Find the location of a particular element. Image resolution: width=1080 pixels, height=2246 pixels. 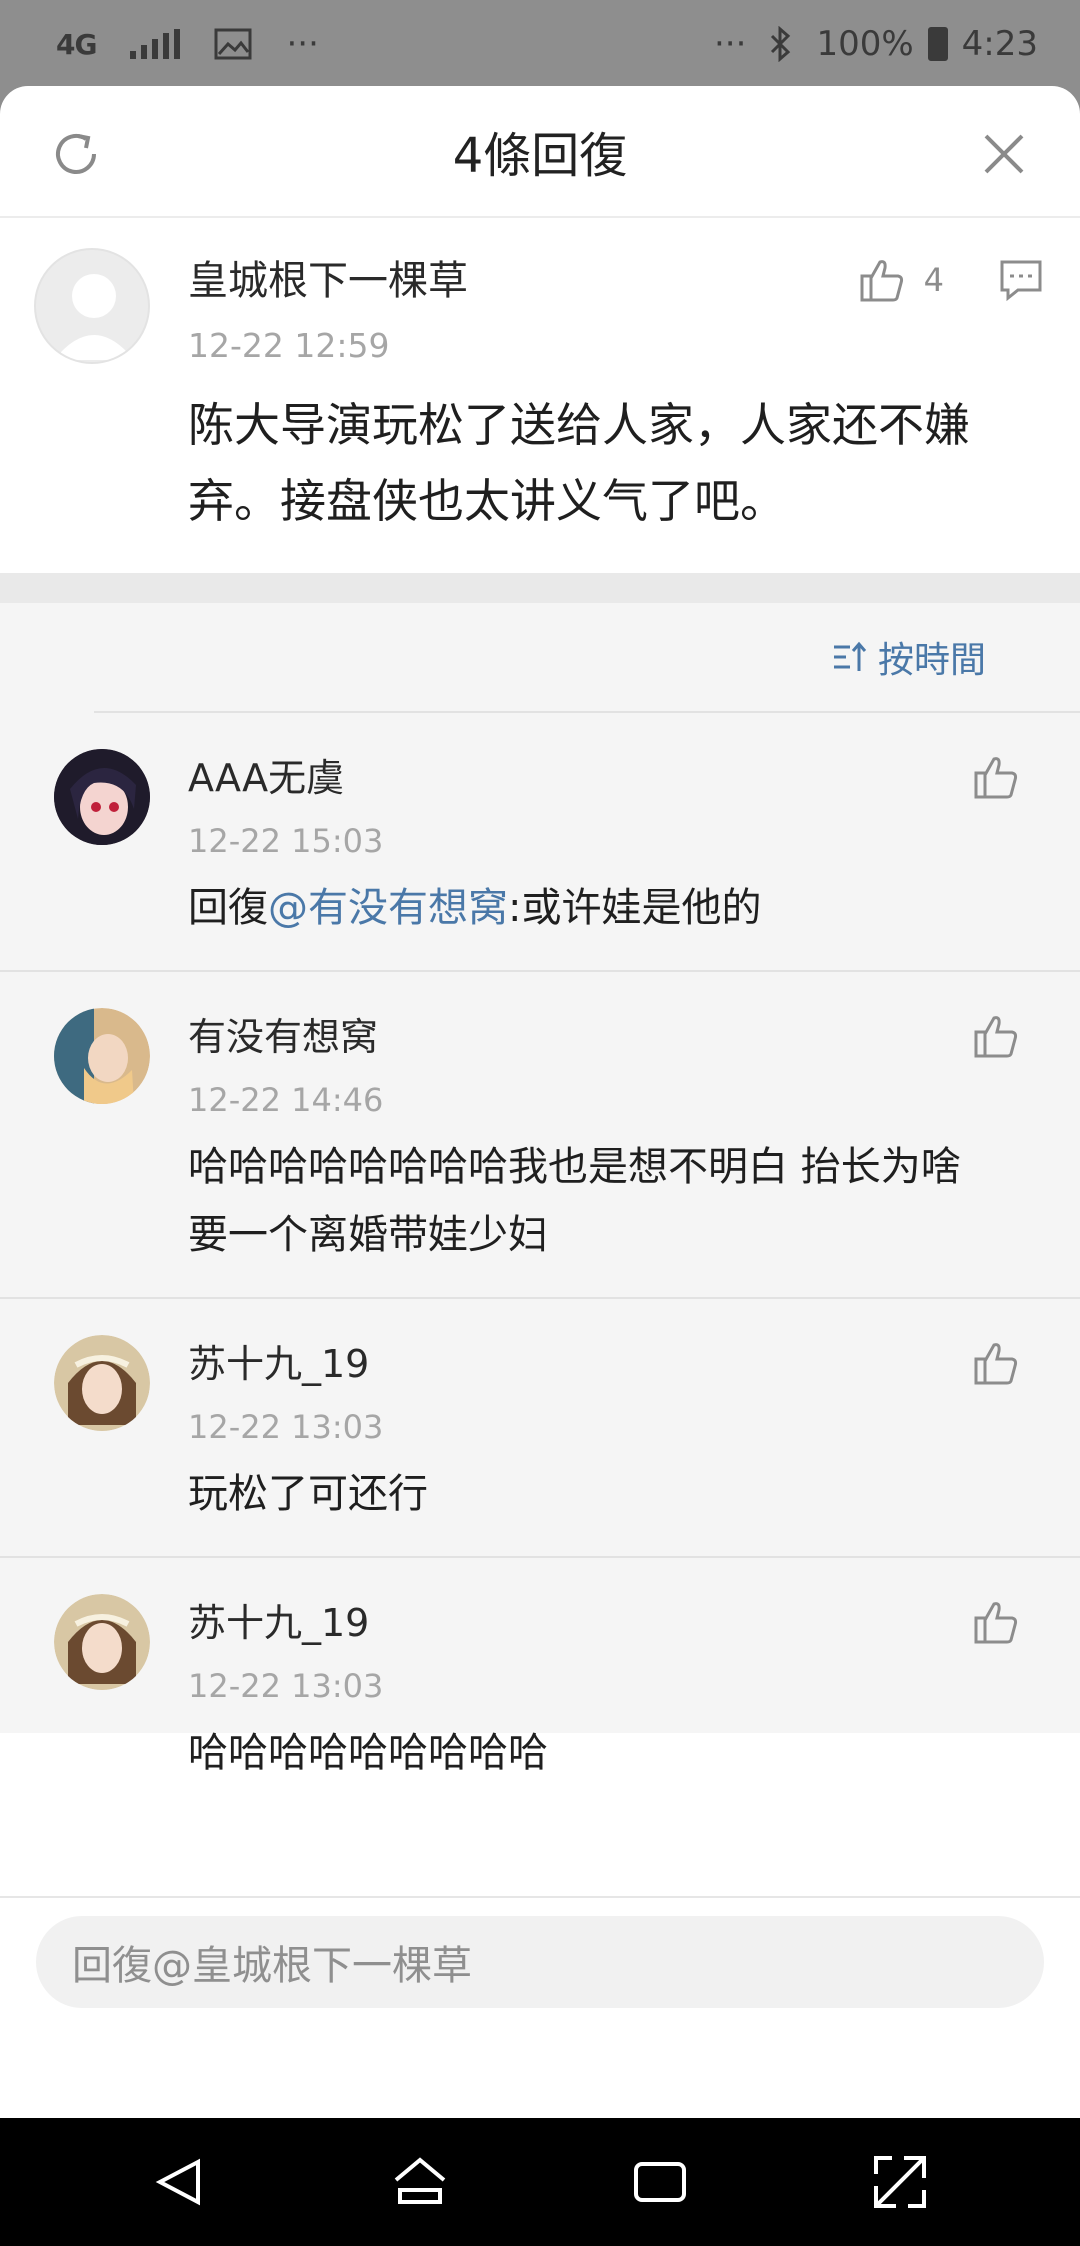

navigation-bar is located at coordinates (540, 2182).